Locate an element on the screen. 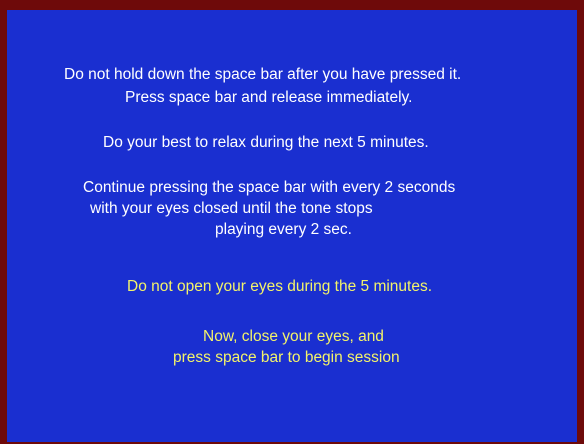 The height and width of the screenshot is (444, 584). instruction-tone-interval: playing every 2 sec. is located at coordinates (283, 229).